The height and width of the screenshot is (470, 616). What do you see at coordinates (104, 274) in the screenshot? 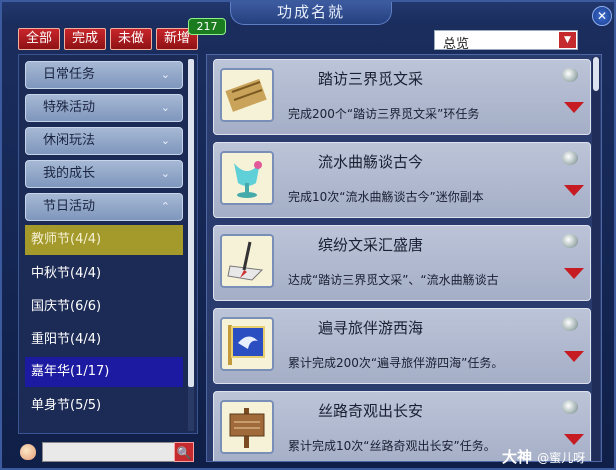
I see `festival-item-mid-autumn: 中秋节(4/4)` at bounding box center [104, 274].